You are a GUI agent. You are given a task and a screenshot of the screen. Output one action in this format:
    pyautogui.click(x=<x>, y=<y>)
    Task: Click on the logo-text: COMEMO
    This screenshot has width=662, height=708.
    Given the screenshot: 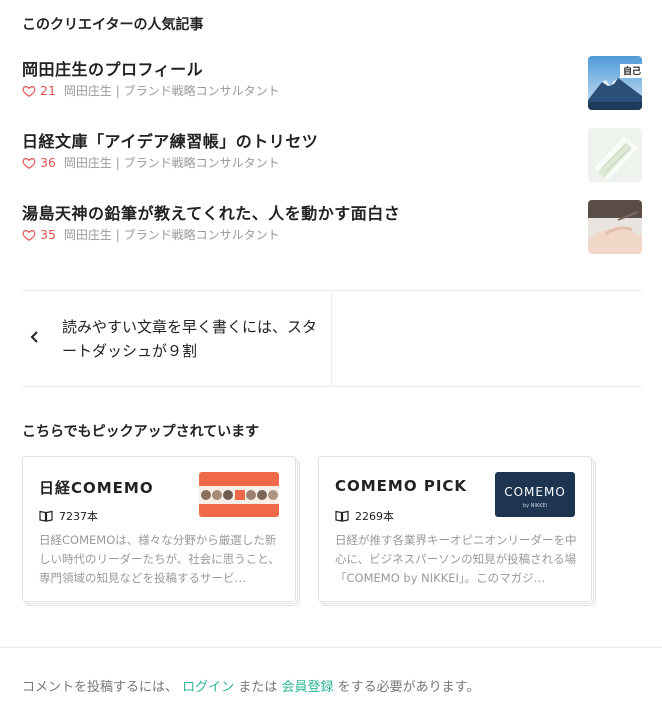 What is the action you would take?
    pyautogui.click(x=535, y=492)
    